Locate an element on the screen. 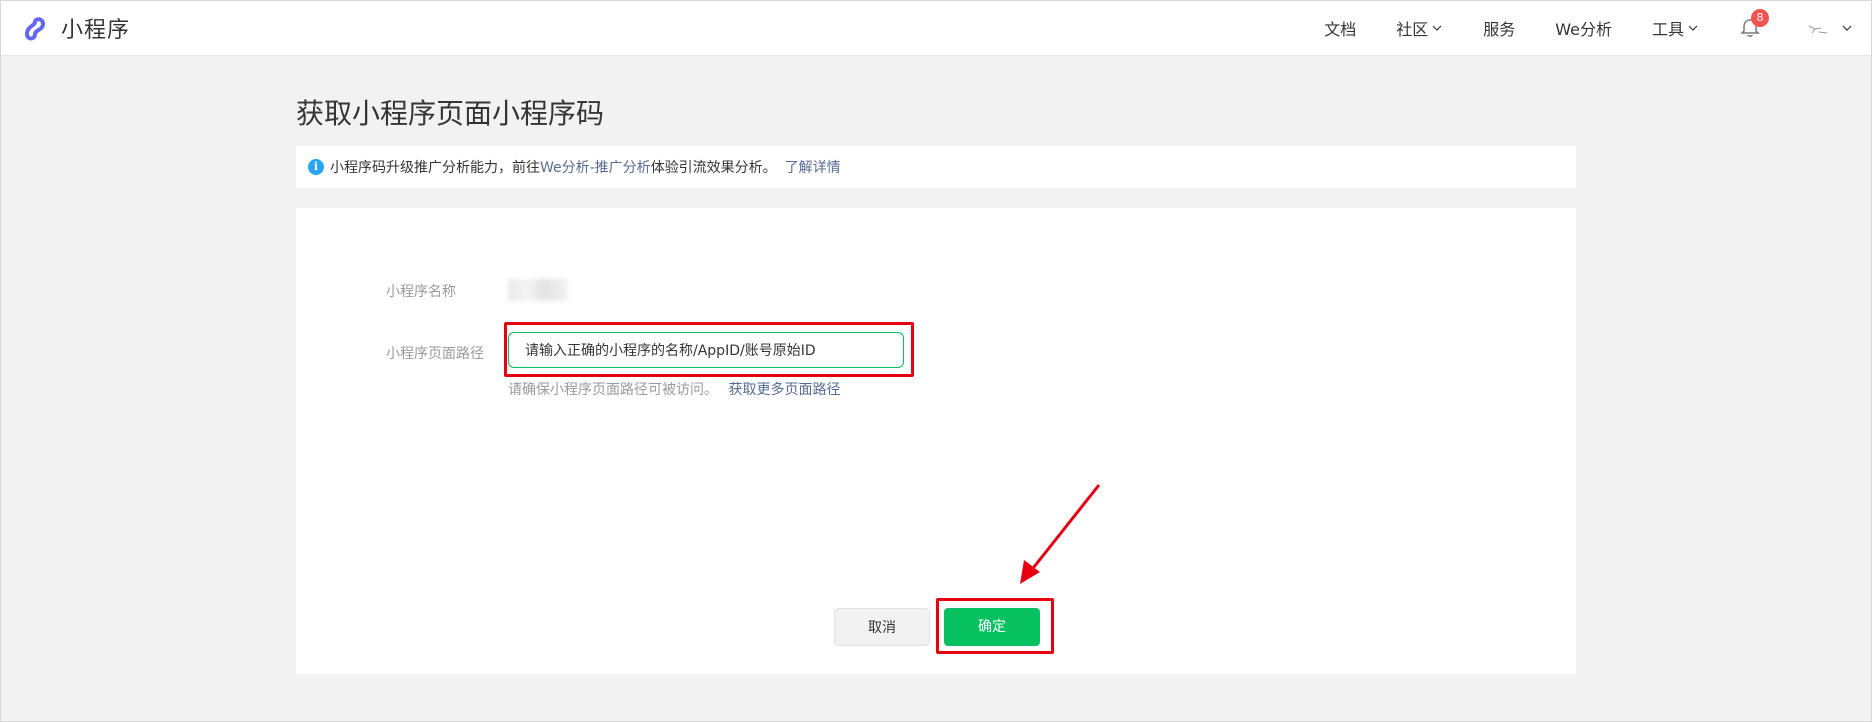  nav-item-community: 社区 is located at coordinates (1419, 28).